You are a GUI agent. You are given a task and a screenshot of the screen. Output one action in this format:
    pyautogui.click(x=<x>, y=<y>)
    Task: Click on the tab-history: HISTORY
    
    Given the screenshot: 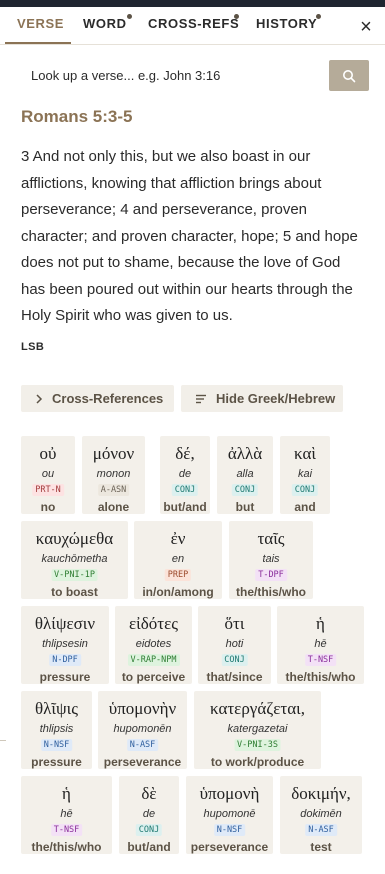 What is the action you would take?
    pyautogui.click(x=286, y=23)
    